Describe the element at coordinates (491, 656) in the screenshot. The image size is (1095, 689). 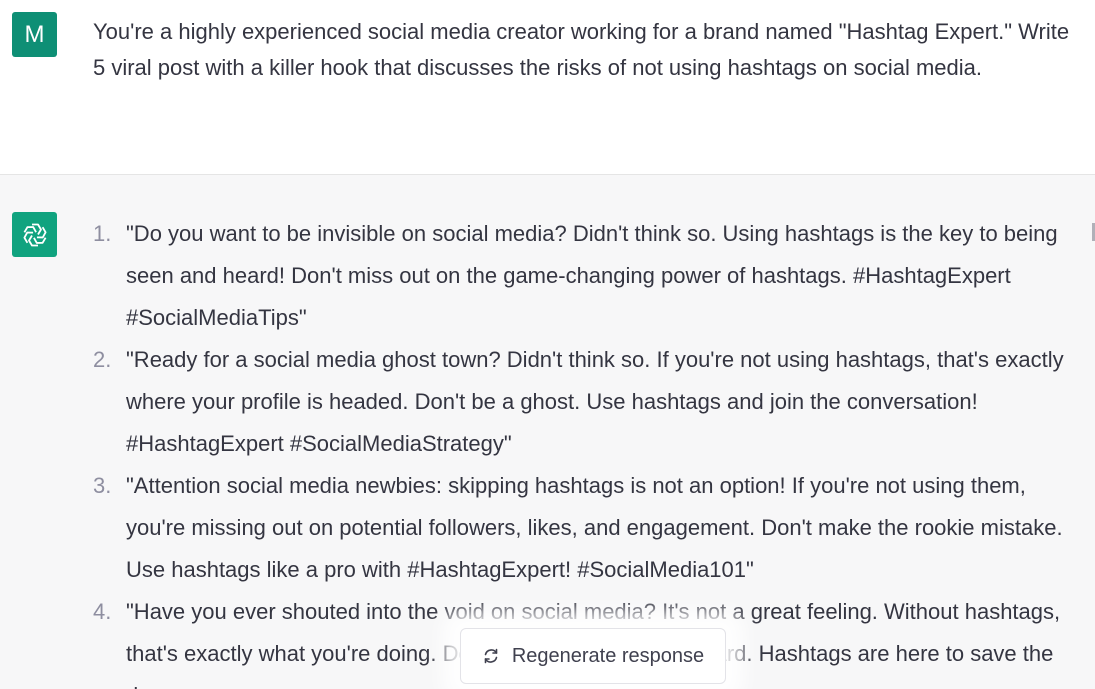
I see `refresh-icon` at that location.